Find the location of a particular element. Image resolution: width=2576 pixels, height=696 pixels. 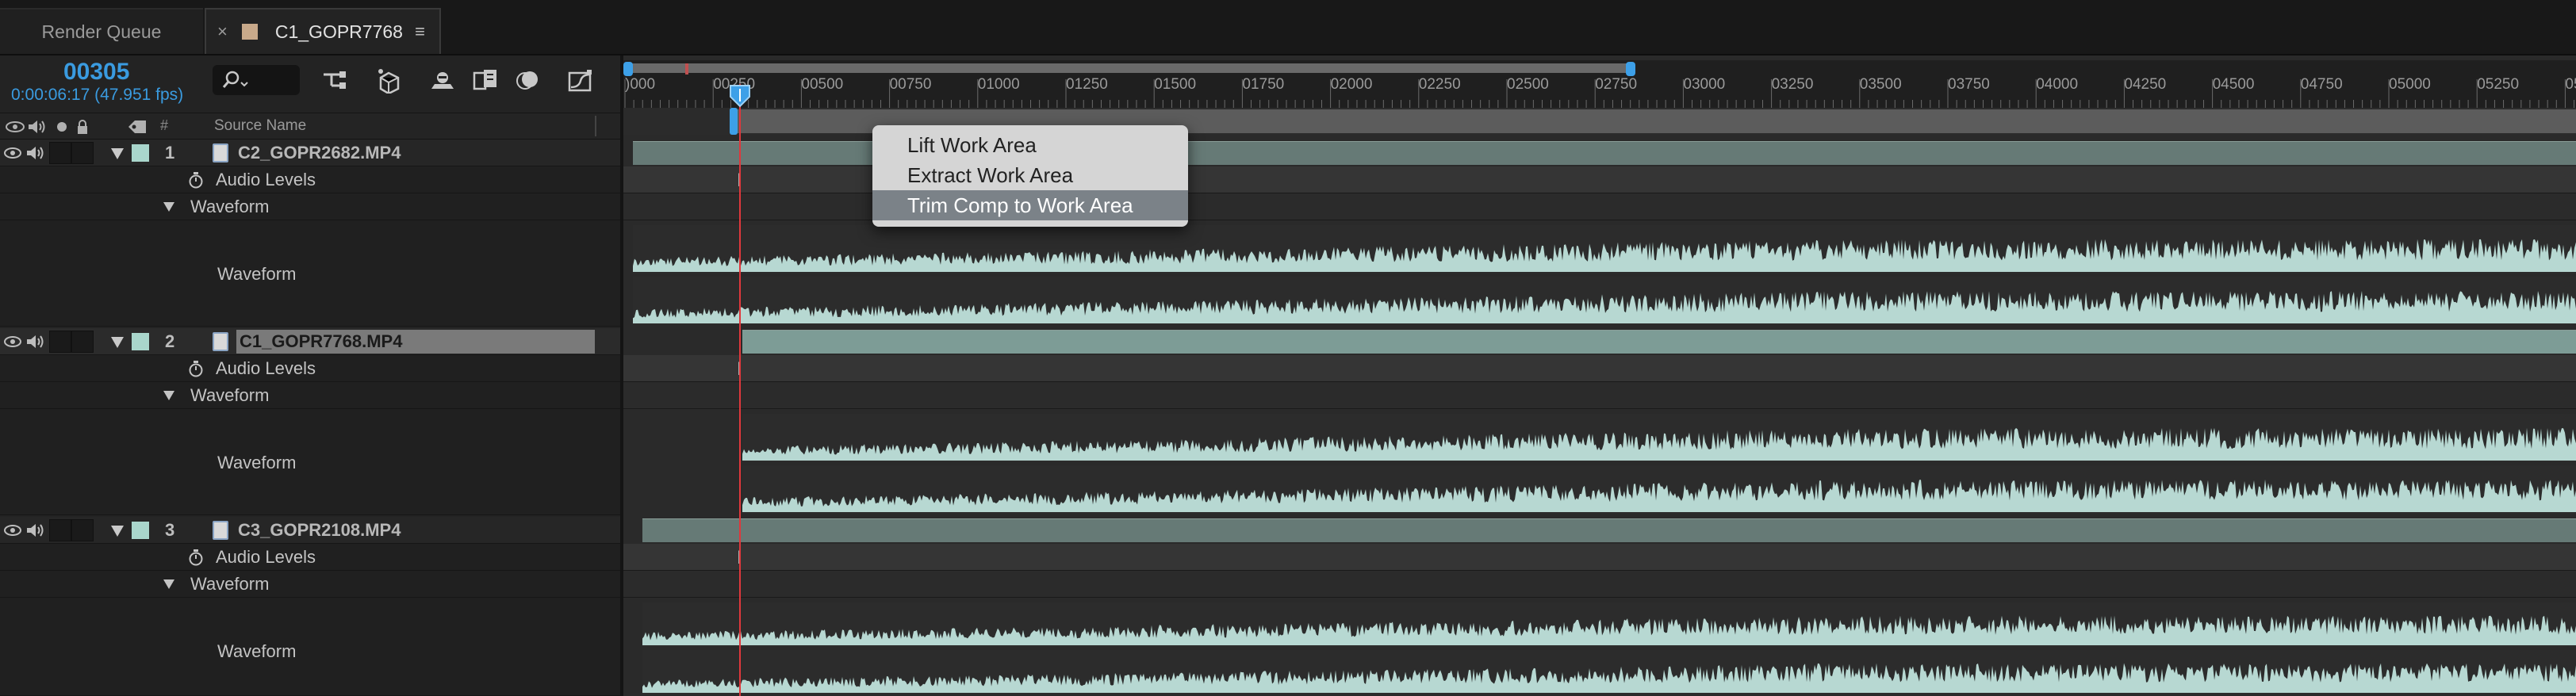

audio-levels-lane is located at coordinates (1600, 557).